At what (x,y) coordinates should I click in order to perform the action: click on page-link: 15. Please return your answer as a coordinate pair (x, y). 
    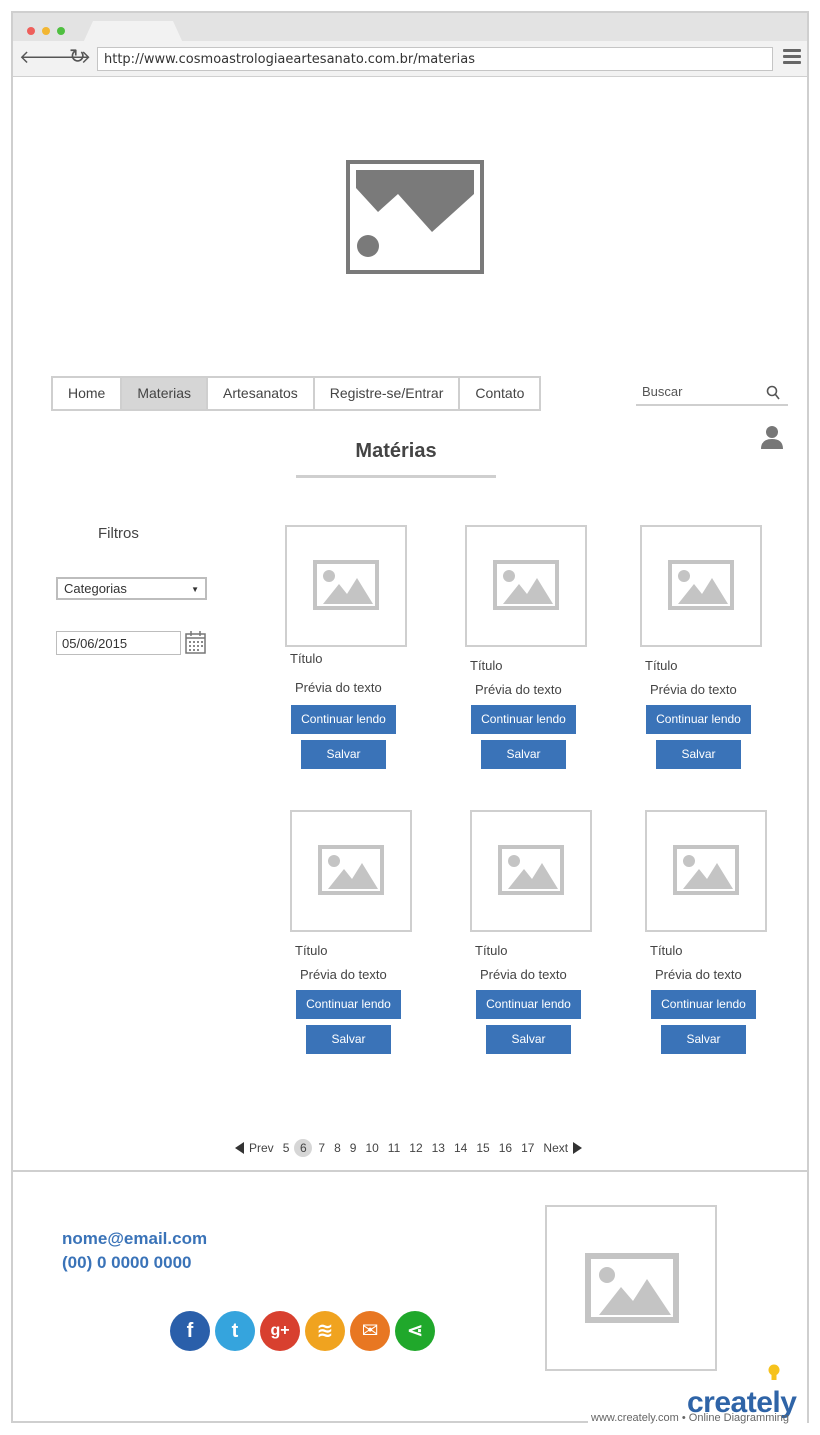
    Looking at the image, I should click on (482, 1148).